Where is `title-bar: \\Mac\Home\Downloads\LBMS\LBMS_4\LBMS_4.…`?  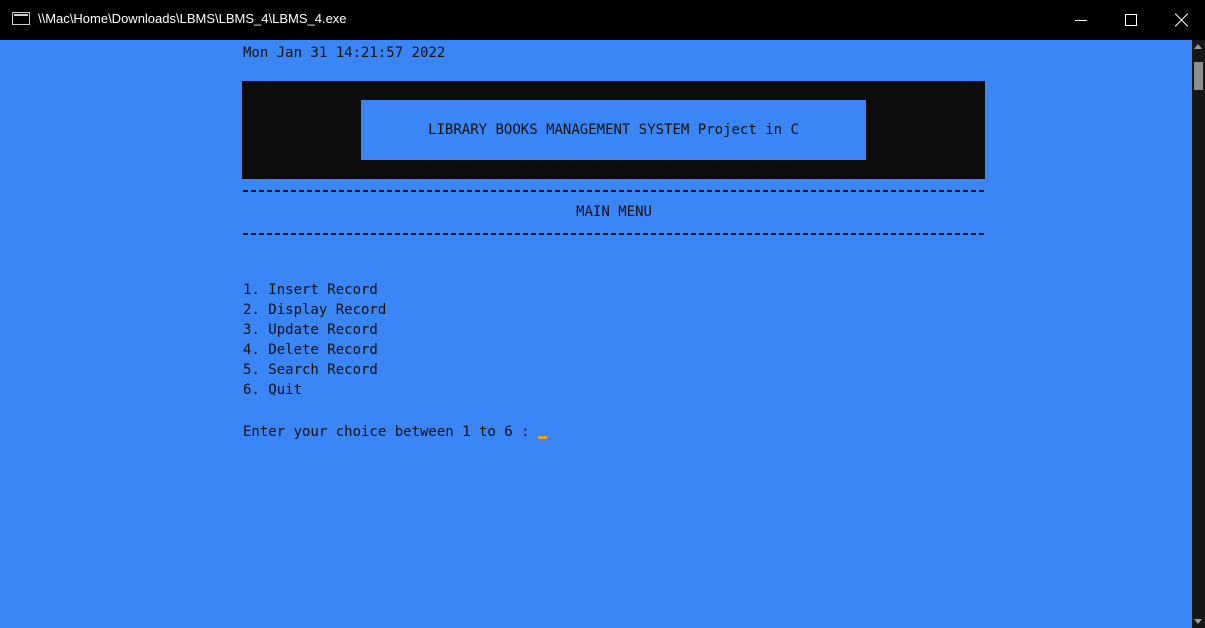 title-bar: \\Mac\Home\Downloads\LBMS\LBMS_4\LBMS_4.… is located at coordinates (602, 20).